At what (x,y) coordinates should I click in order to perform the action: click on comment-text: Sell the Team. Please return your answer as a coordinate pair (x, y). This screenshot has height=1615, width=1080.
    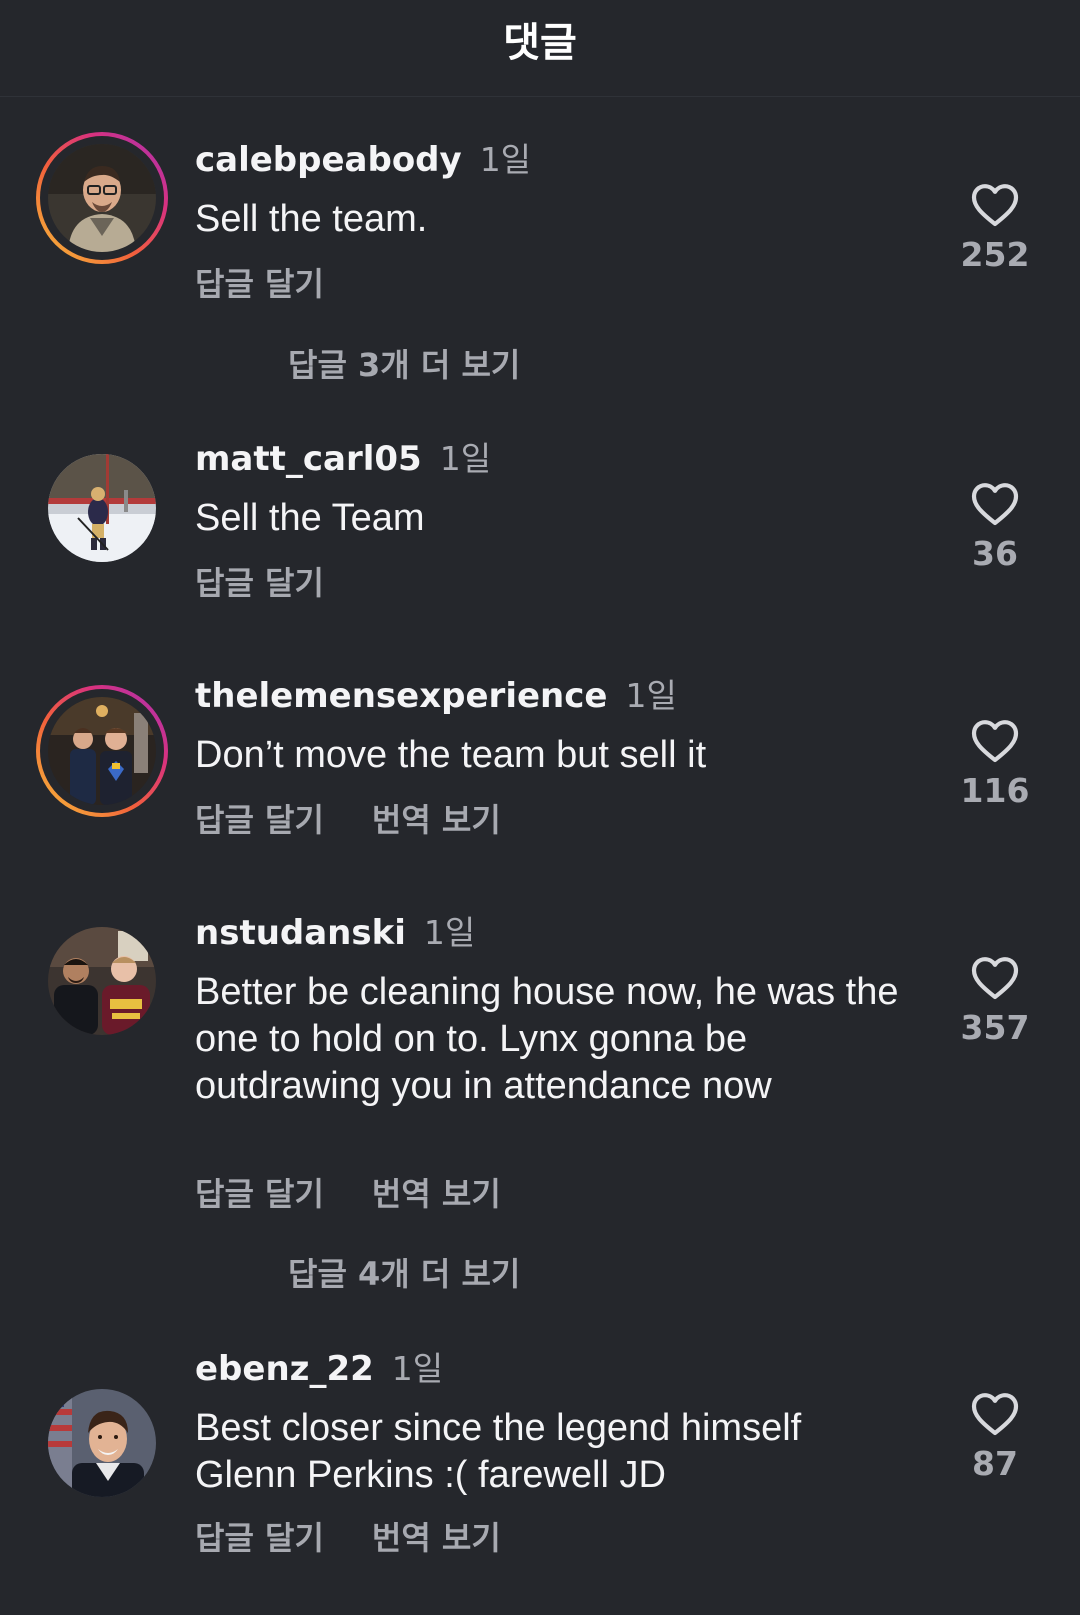
    Looking at the image, I should click on (310, 518).